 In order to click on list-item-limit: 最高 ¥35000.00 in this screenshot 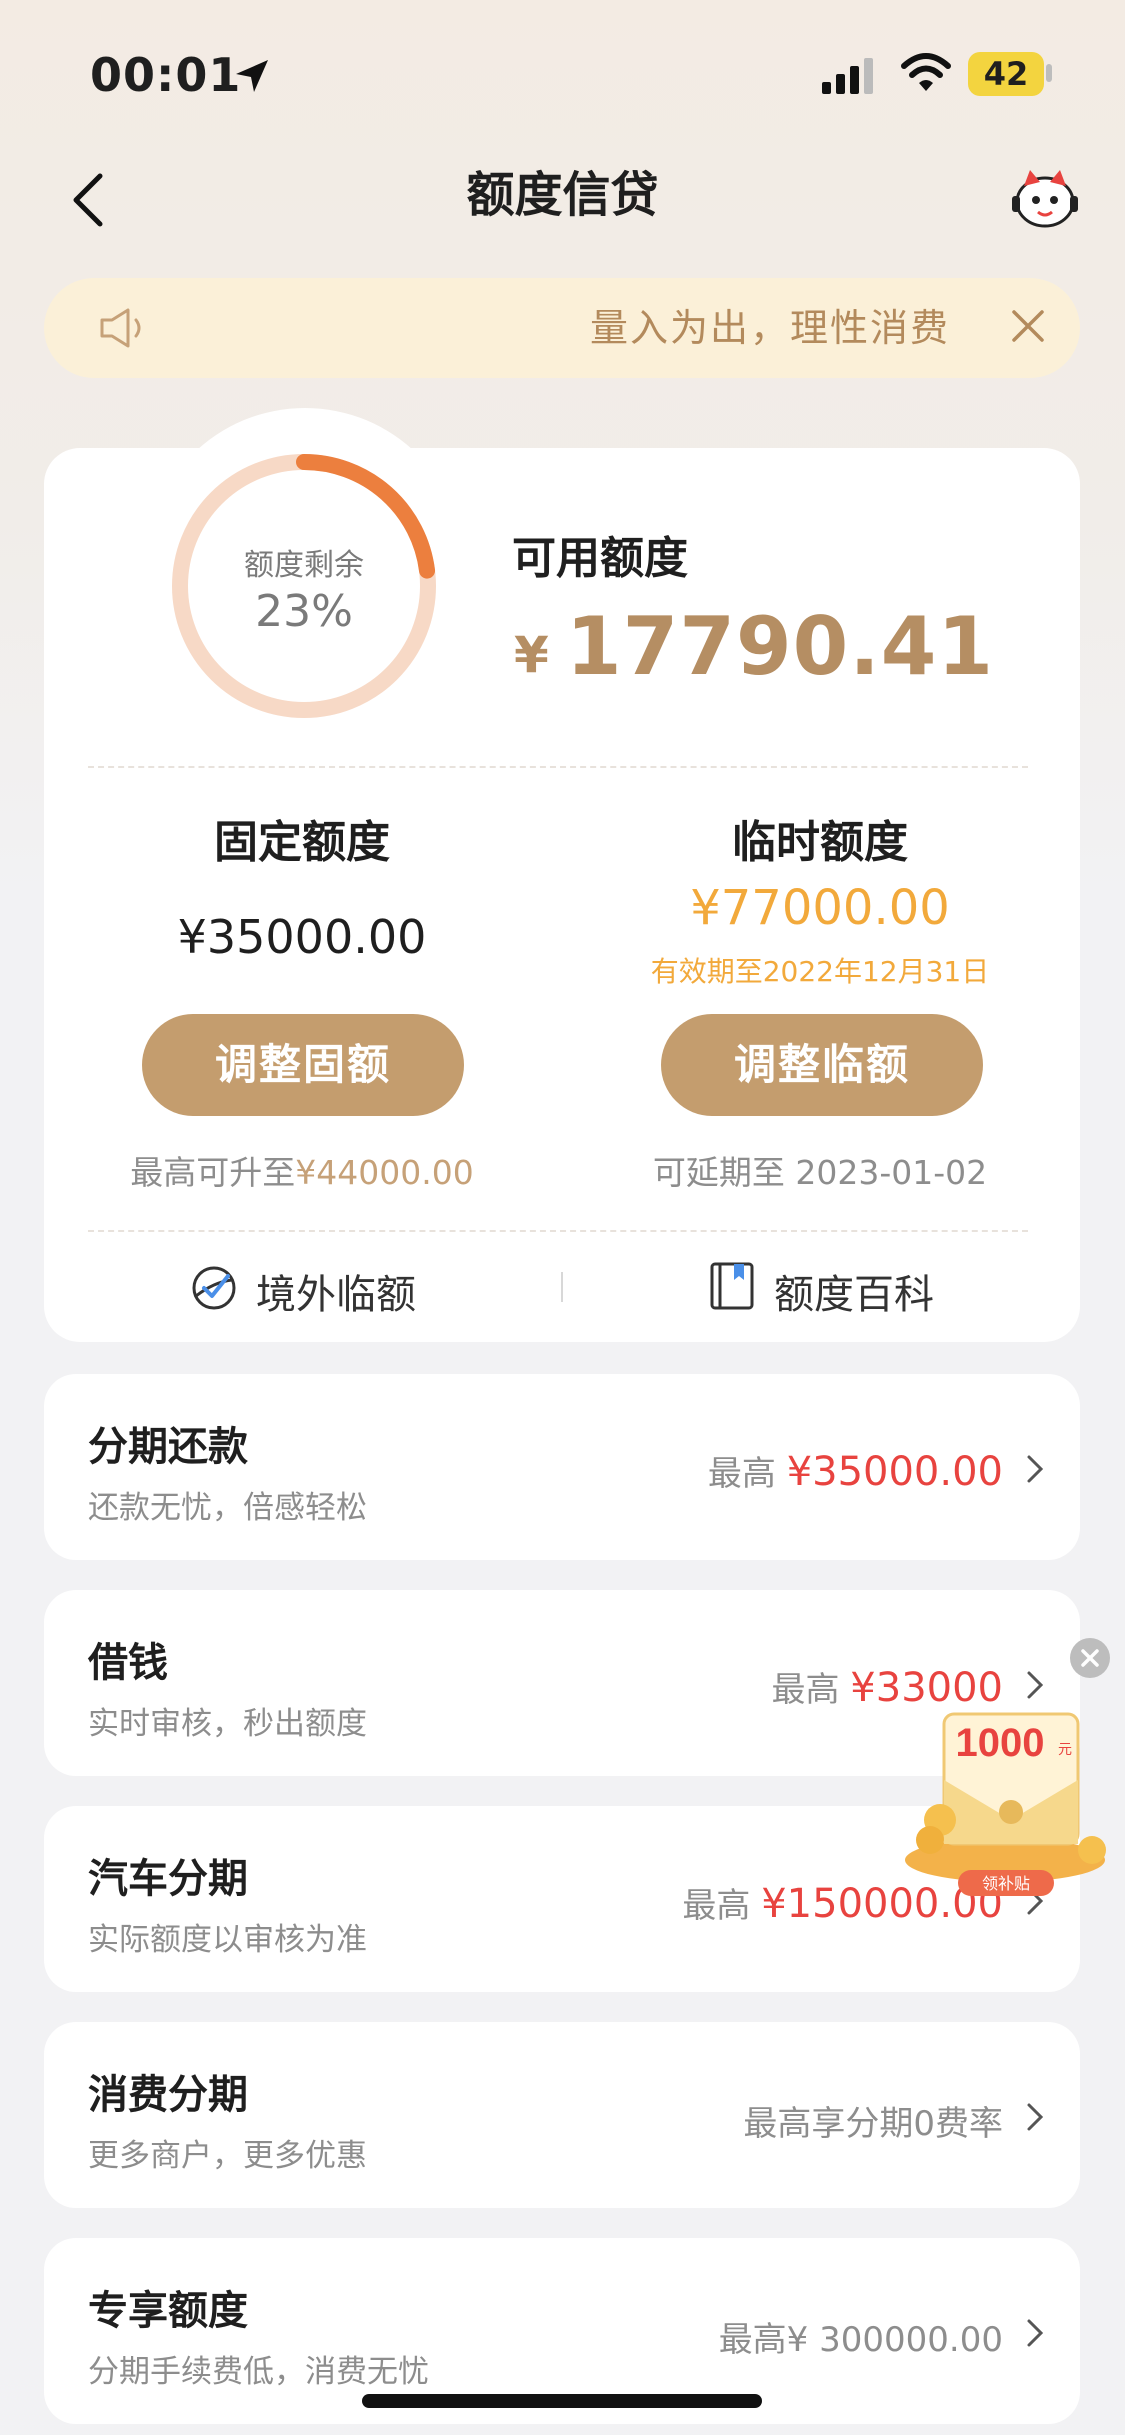, I will do `click(855, 1470)`.